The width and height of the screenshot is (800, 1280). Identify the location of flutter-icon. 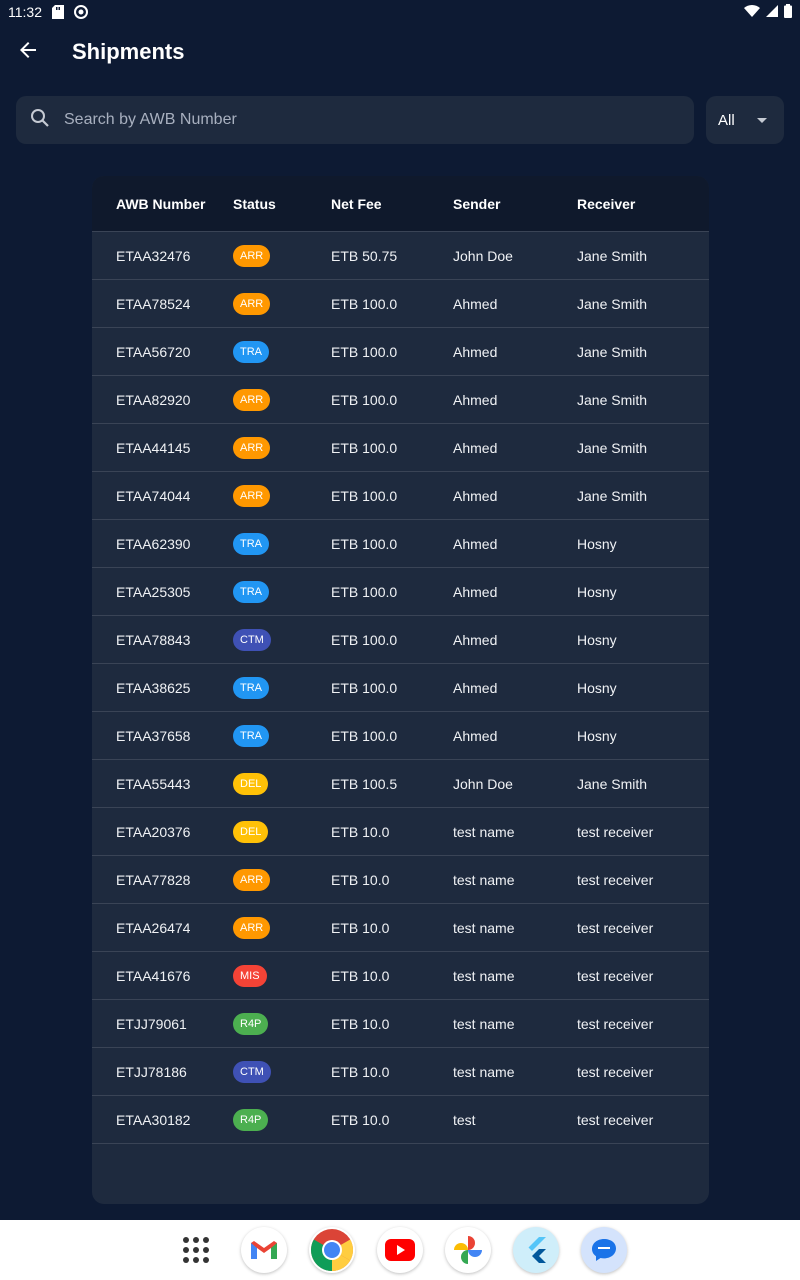
(536, 1250).